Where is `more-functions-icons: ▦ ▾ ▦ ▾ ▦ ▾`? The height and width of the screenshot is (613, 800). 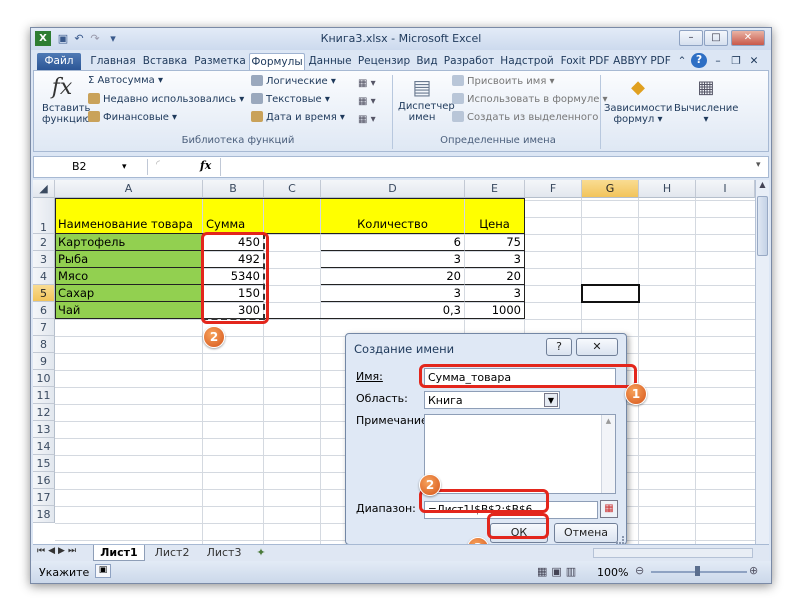
more-functions-icons: ▦ ▾ ▦ ▾ ▦ ▾ is located at coordinates (367, 102).